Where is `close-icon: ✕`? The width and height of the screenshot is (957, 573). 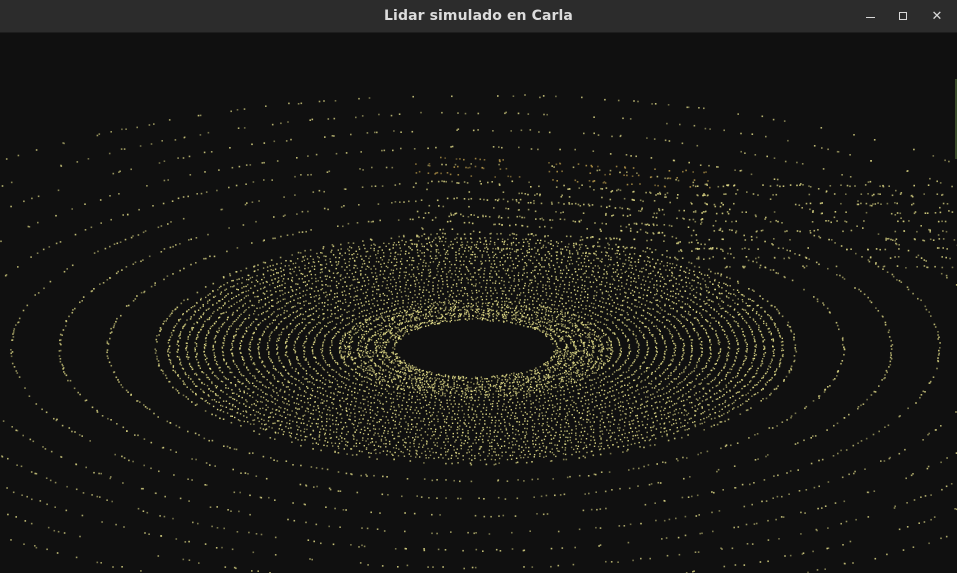
close-icon: ✕ is located at coordinates (937, 16).